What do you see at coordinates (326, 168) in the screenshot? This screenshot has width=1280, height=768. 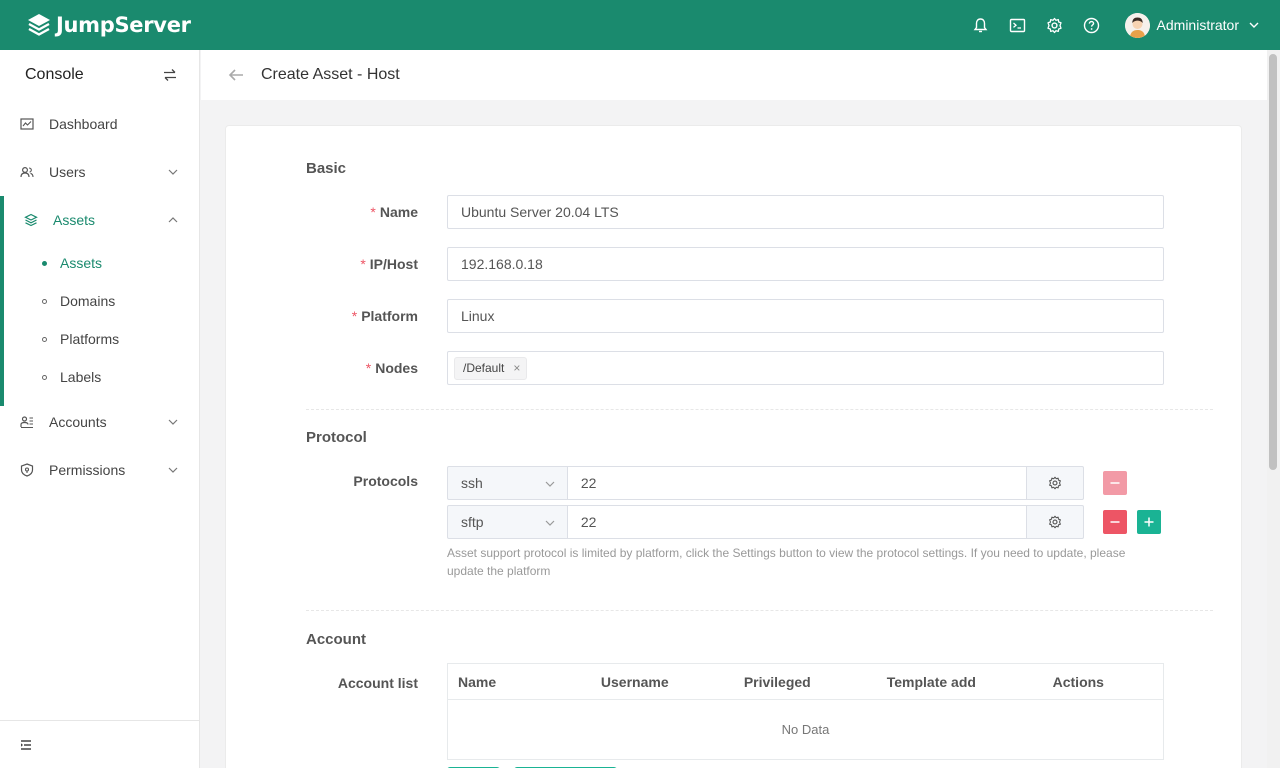 I see `section-title-basic: Basic` at bounding box center [326, 168].